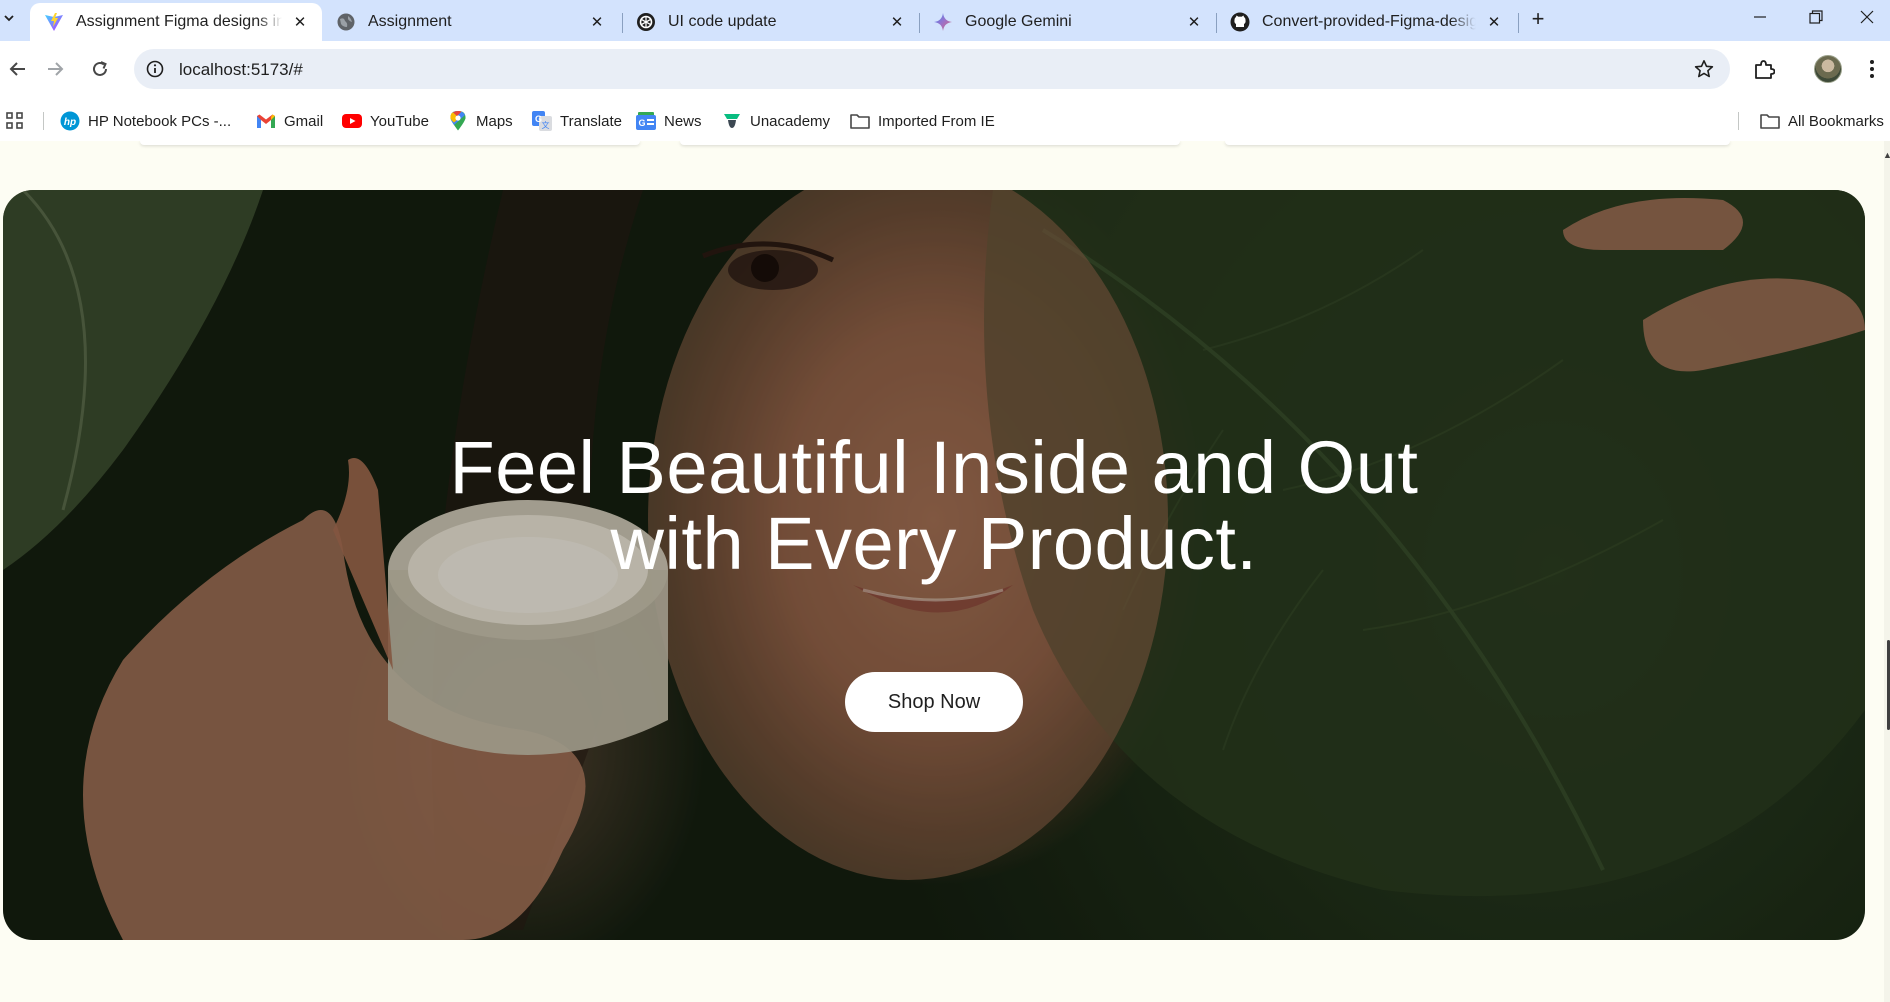 This screenshot has width=1890, height=1002. I want to click on globe-icon, so click(346, 22).